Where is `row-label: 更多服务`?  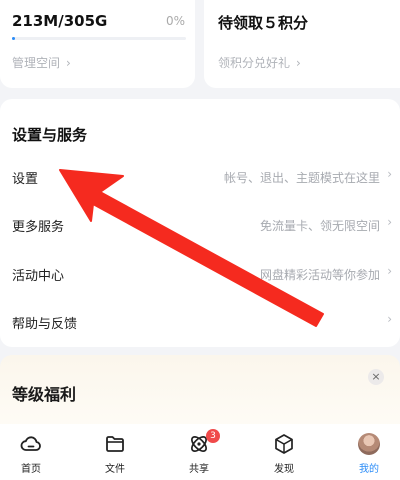 row-label: 更多服务 is located at coordinates (38, 227).